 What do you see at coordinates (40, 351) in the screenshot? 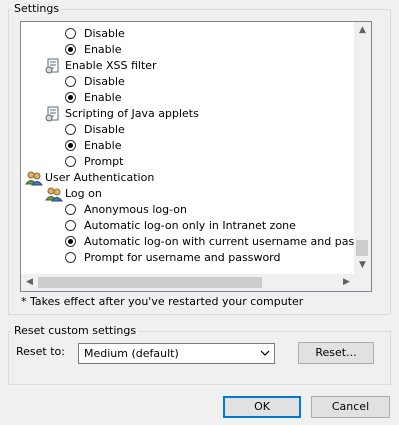
I see `reset-to-label: Reset to:` at bounding box center [40, 351].